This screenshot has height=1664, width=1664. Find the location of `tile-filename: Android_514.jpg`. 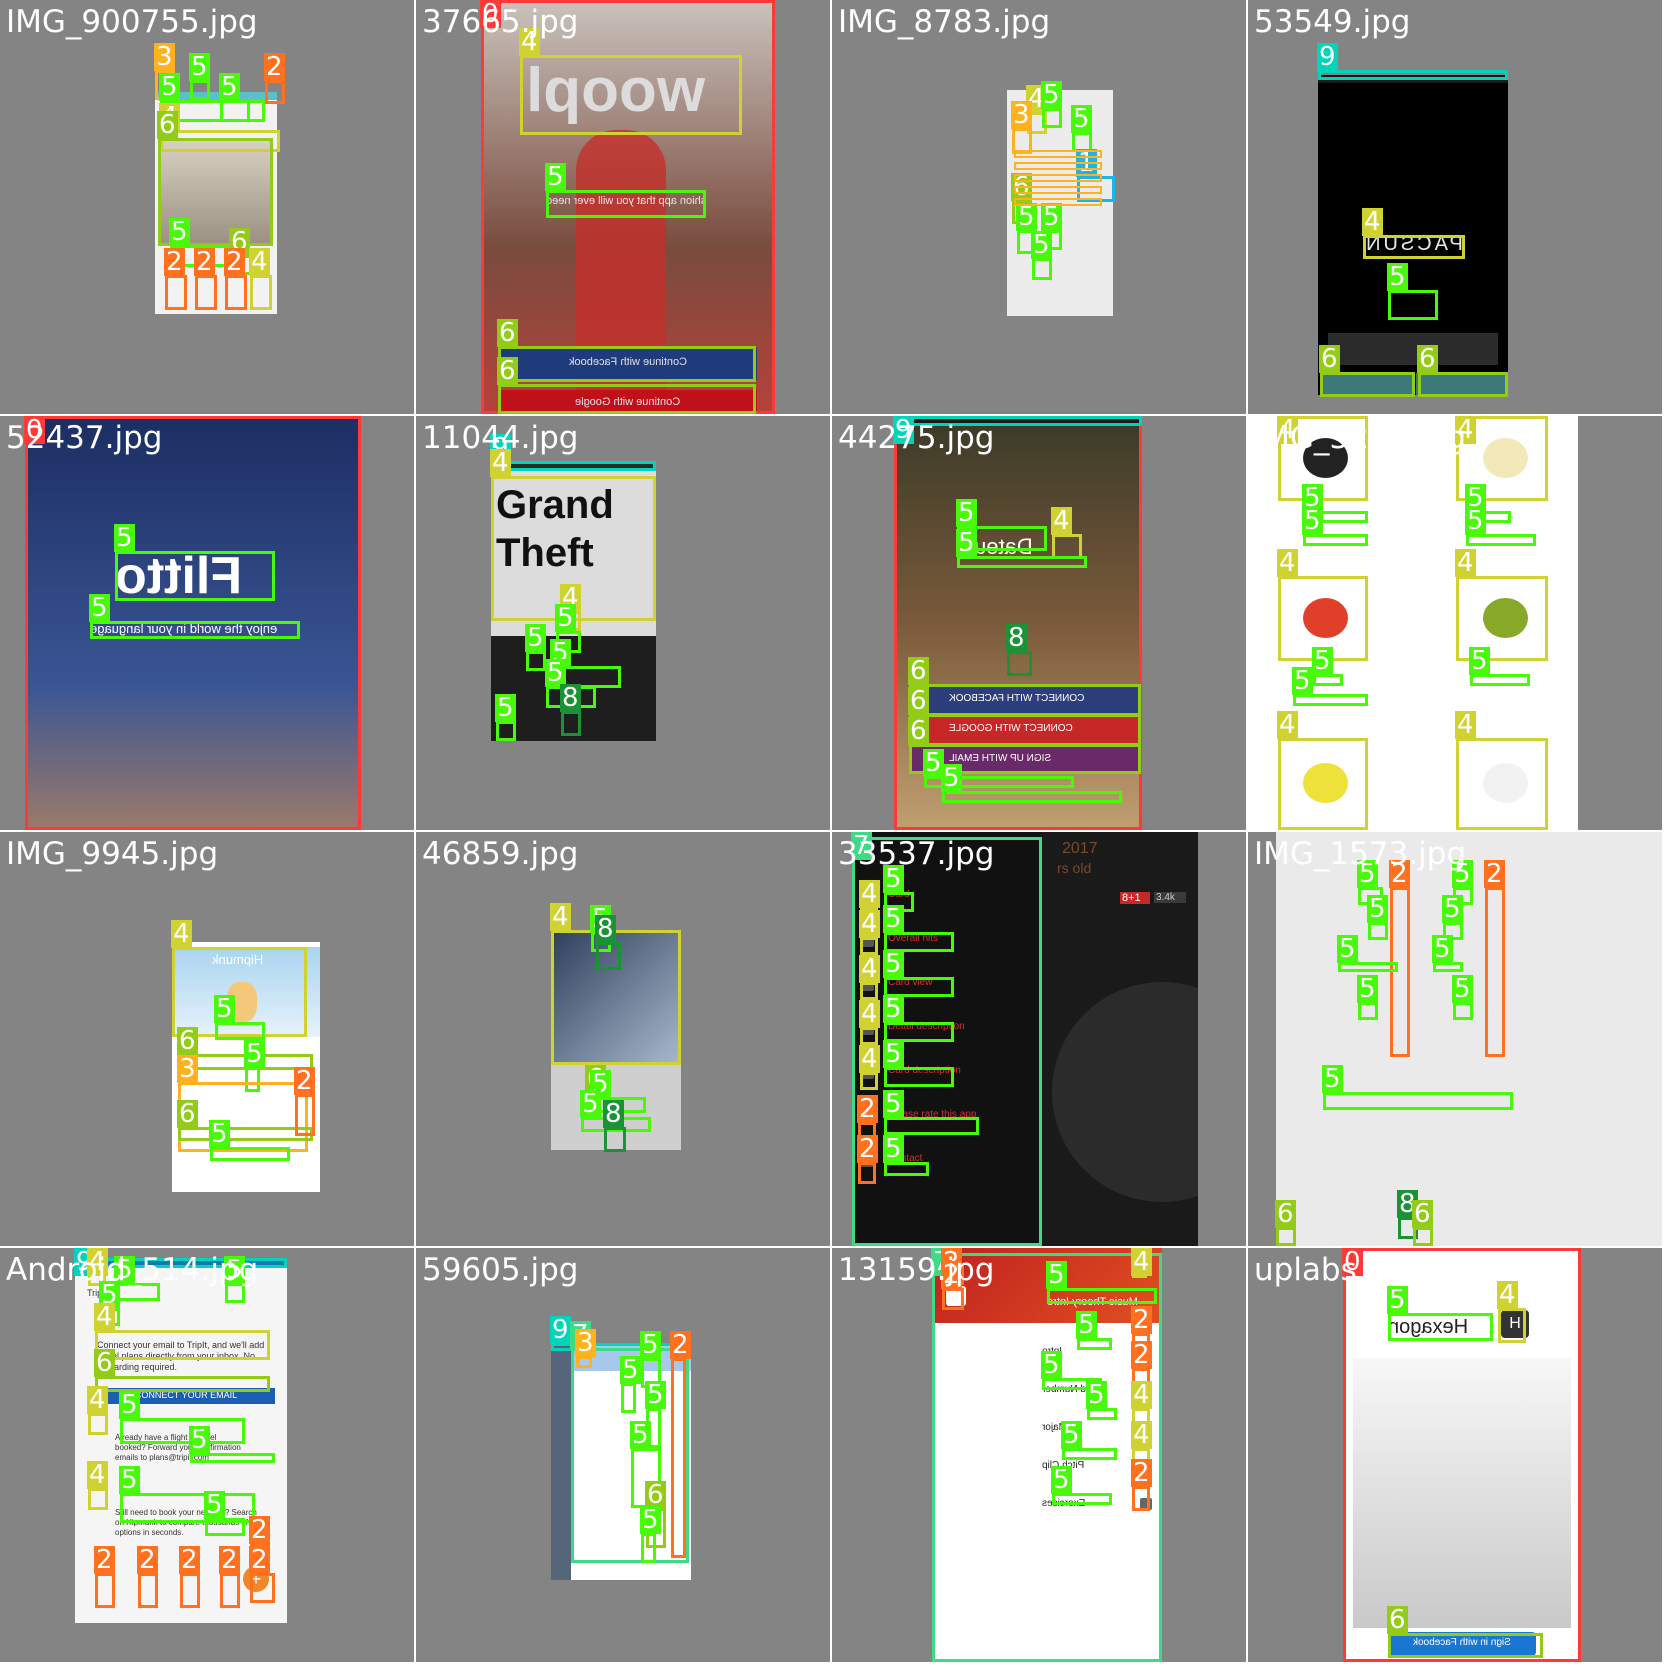

tile-filename: Android_514.jpg is located at coordinates (132, 1270).